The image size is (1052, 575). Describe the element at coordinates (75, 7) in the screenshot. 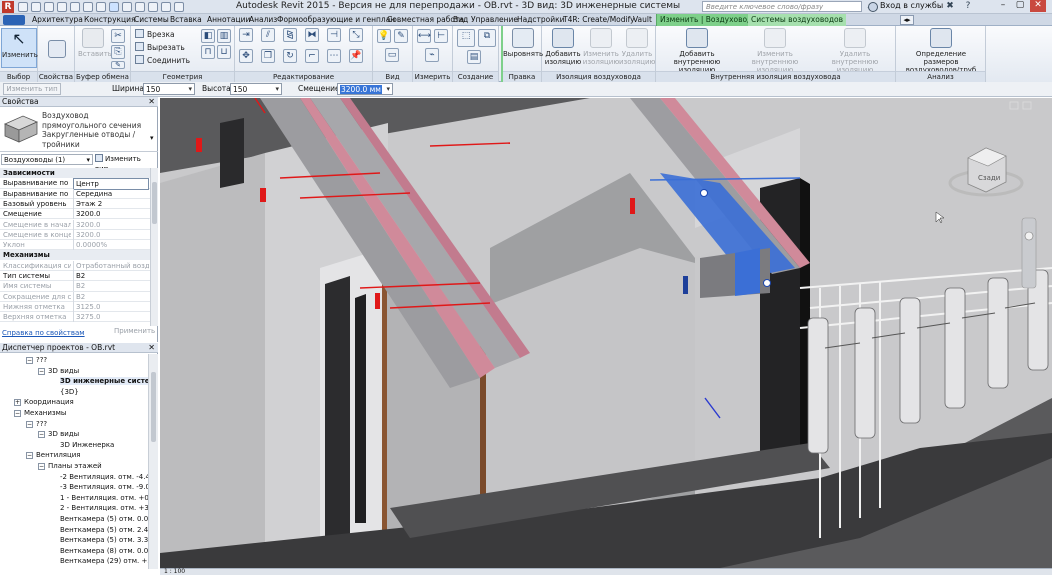

I see `print-icon` at that location.